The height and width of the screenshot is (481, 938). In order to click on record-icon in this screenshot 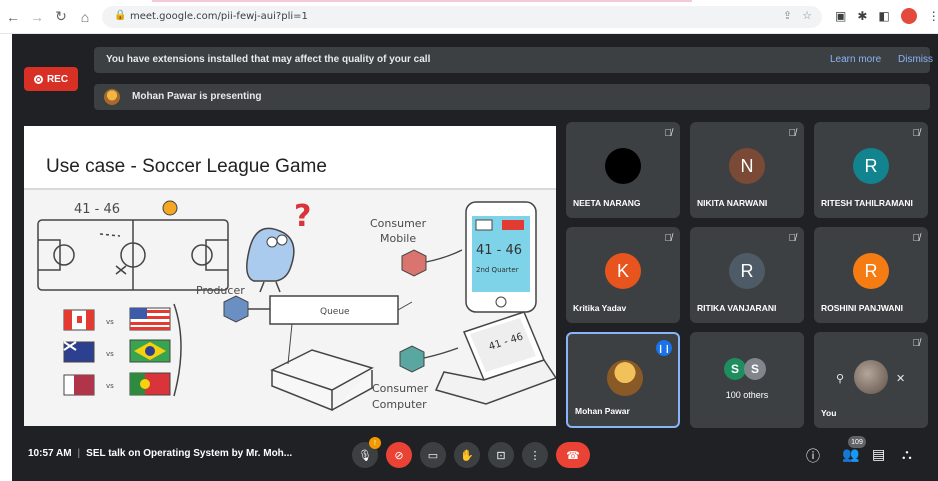, I will do `click(38, 79)`.